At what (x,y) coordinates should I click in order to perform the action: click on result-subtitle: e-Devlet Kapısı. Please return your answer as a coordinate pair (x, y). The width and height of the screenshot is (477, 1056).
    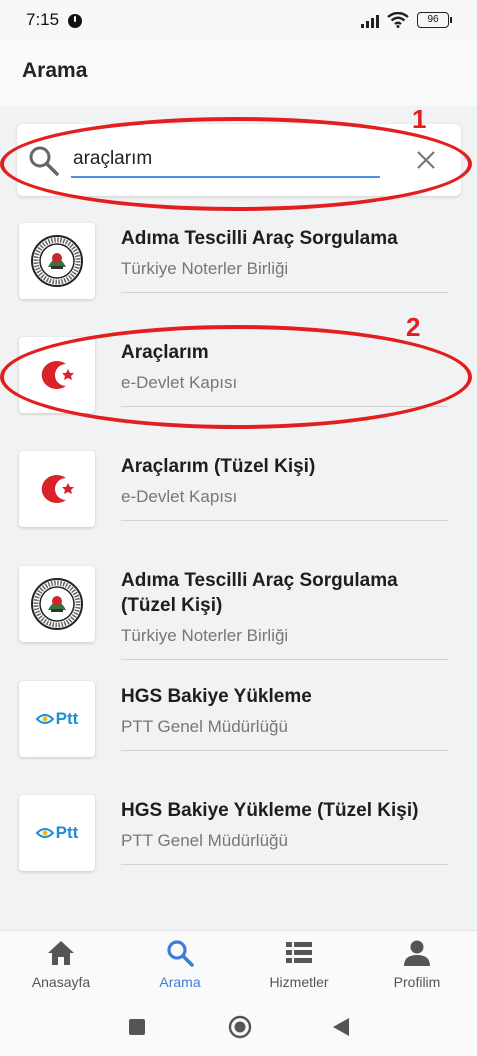
    Looking at the image, I should click on (179, 496).